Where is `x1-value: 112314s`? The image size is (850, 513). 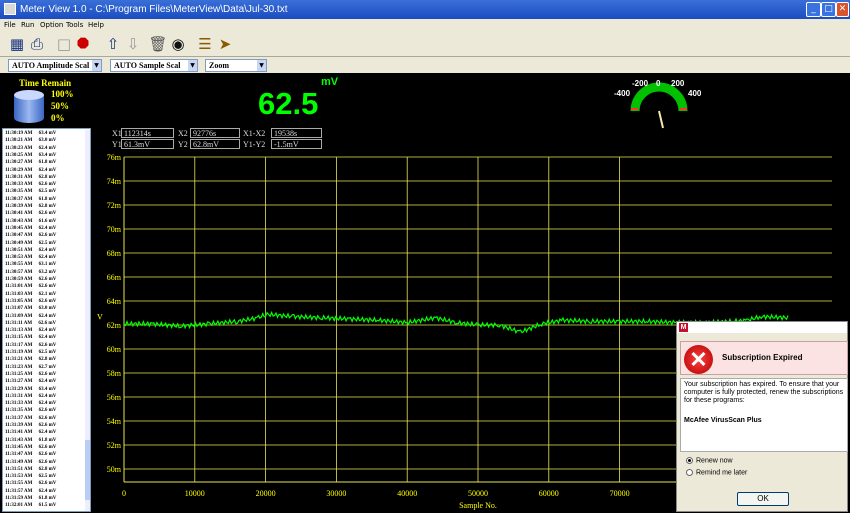 x1-value: 112314s is located at coordinates (147, 133).